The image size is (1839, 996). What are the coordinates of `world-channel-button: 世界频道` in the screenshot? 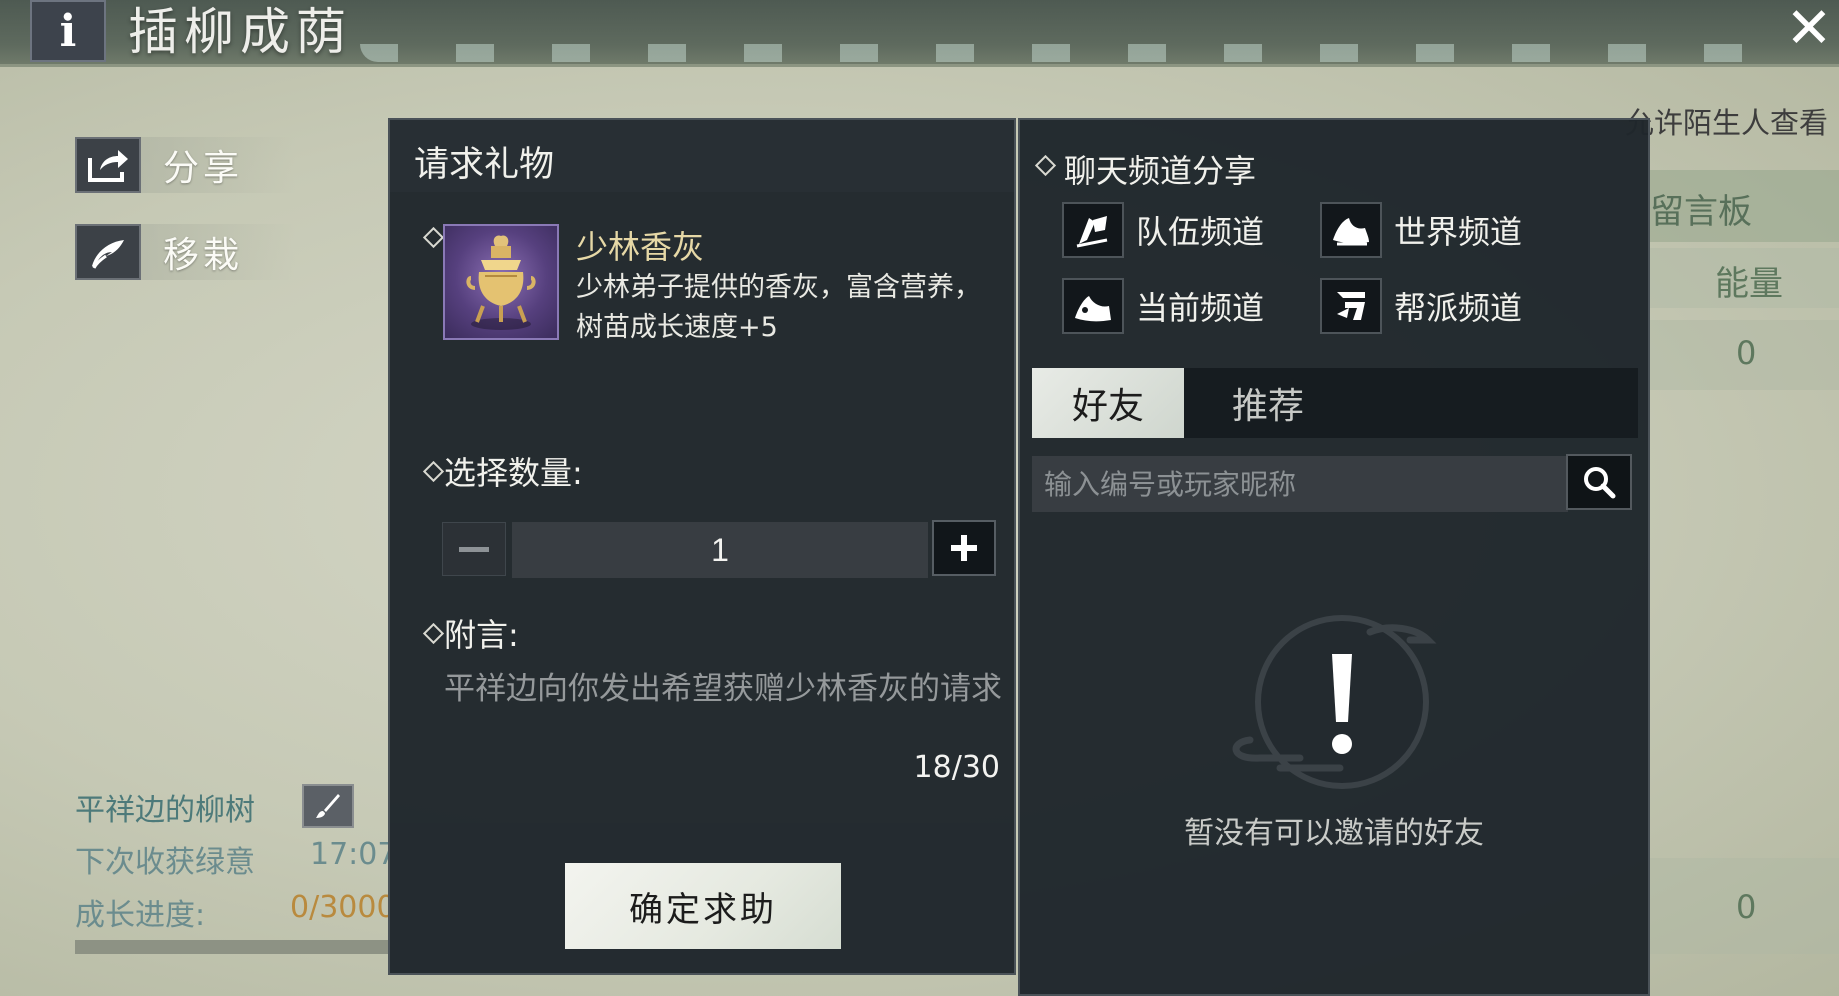 It's located at (1421, 230).